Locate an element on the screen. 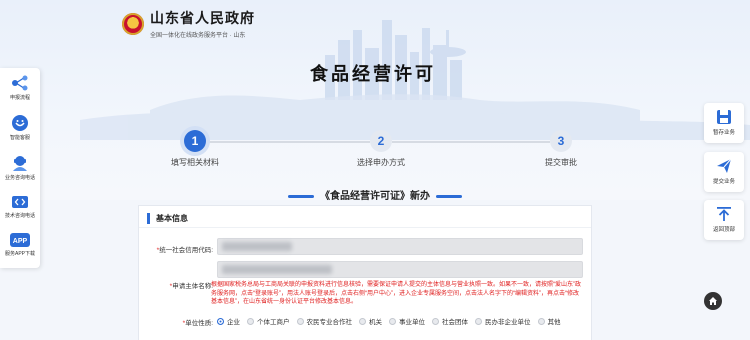 The width and height of the screenshot is (750, 340). flow-icon is located at coordinates (20, 83).